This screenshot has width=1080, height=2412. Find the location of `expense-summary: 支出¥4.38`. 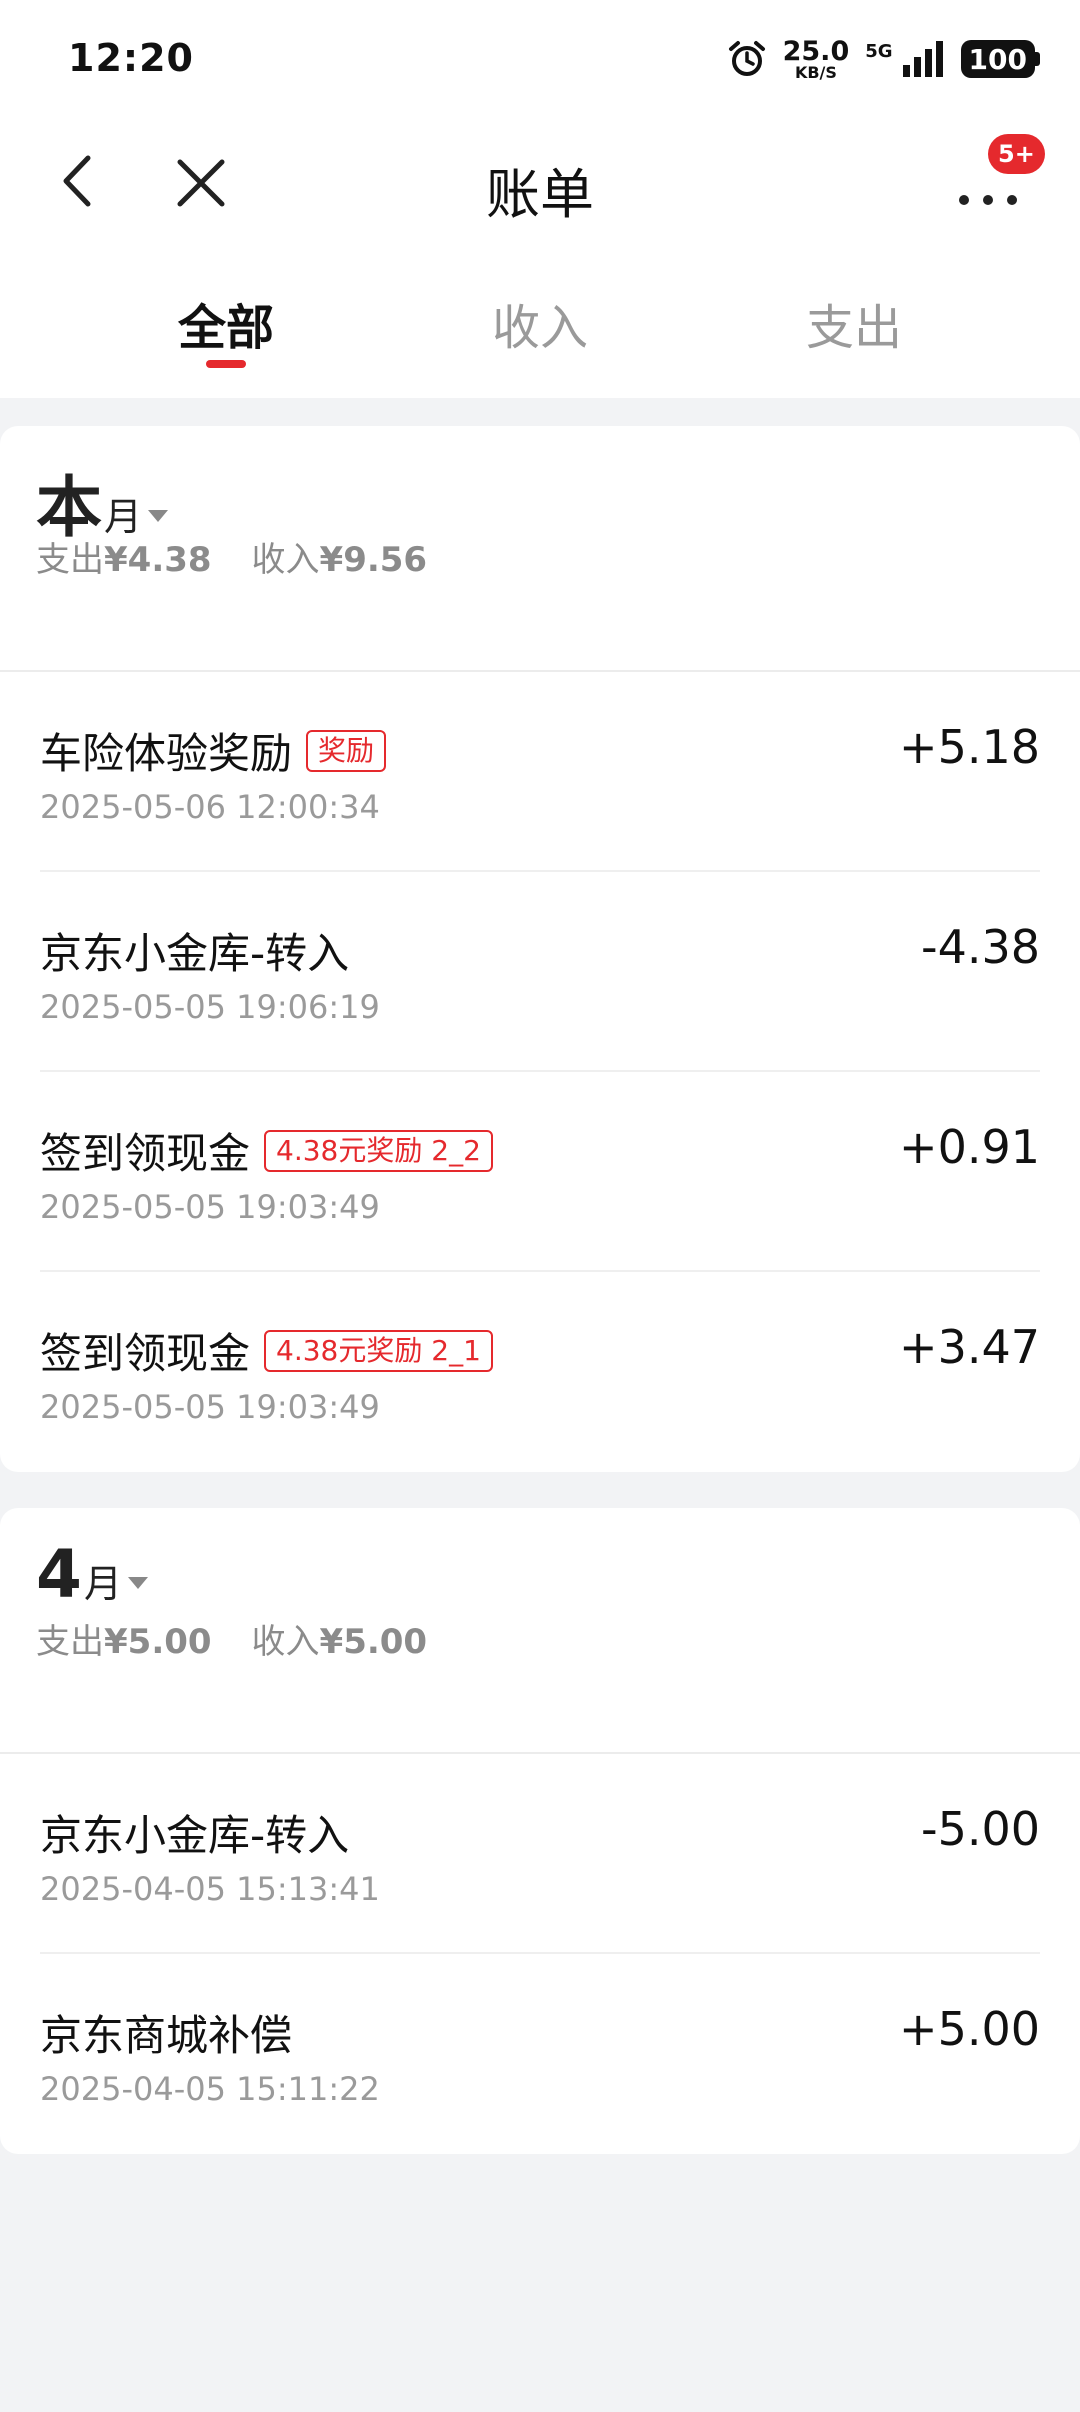

expense-summary: 支出¥4.38 is located at coordinates (124, 560).